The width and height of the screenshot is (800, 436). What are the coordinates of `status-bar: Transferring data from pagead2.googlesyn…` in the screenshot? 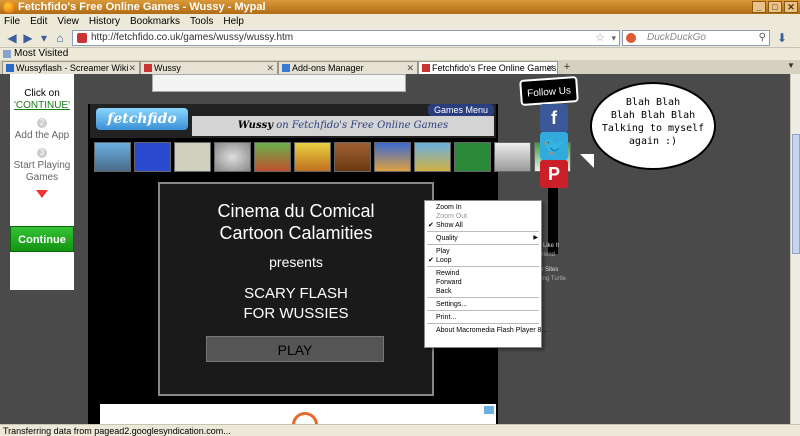 It's located at (400, 430).